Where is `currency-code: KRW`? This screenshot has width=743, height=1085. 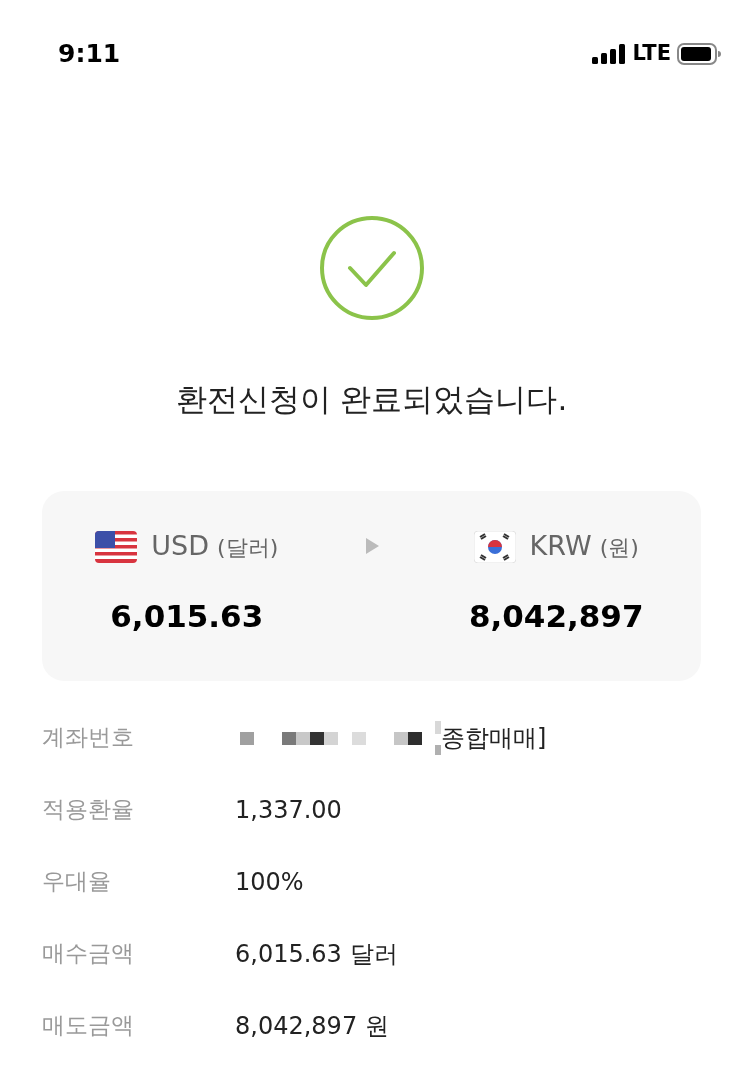
currency-code: KRW is located at coordinates (560, 546).